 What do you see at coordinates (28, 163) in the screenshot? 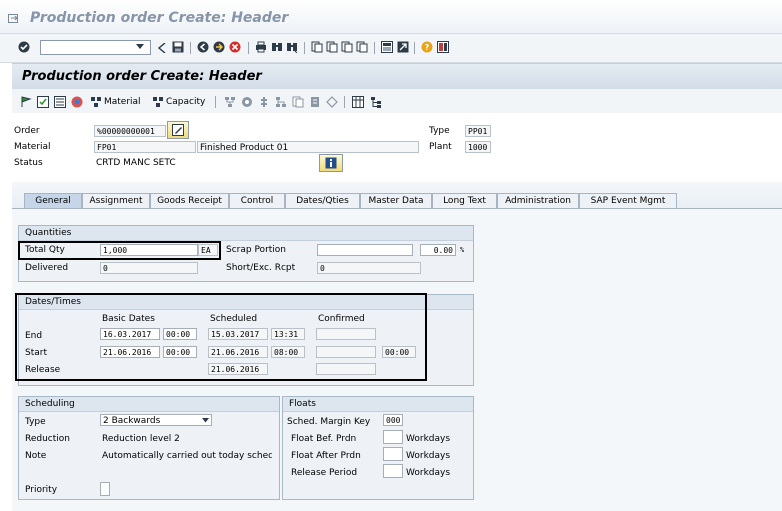
I see `status-label: Status` at bounding box center [28, 163].